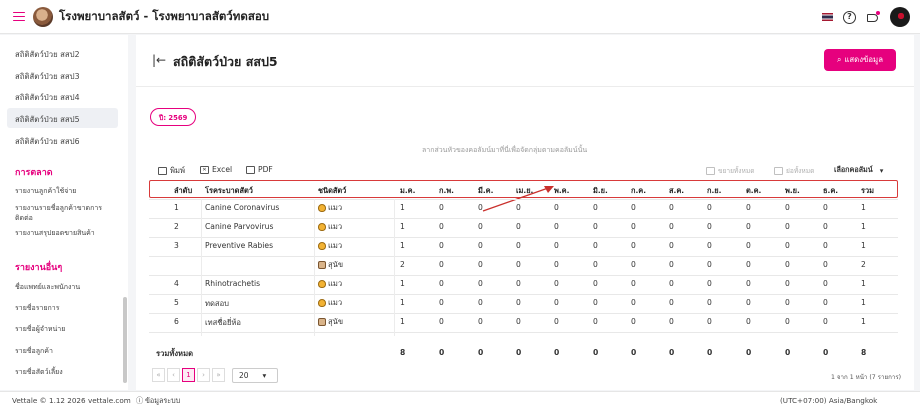 This screenshot has height=408, width=920. What do you see at coordinates (403, 352) in the screenshot?
I see `summary-value: 8` at bounding box center [403, 352].